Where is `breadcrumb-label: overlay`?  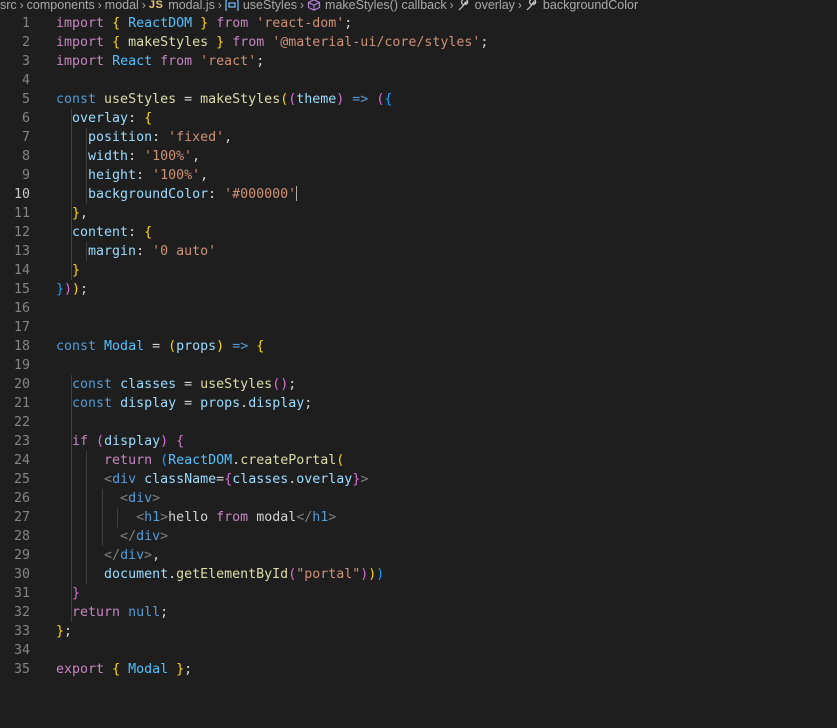
breadcrumb-label: overlay is located at coordinates (494, 6).